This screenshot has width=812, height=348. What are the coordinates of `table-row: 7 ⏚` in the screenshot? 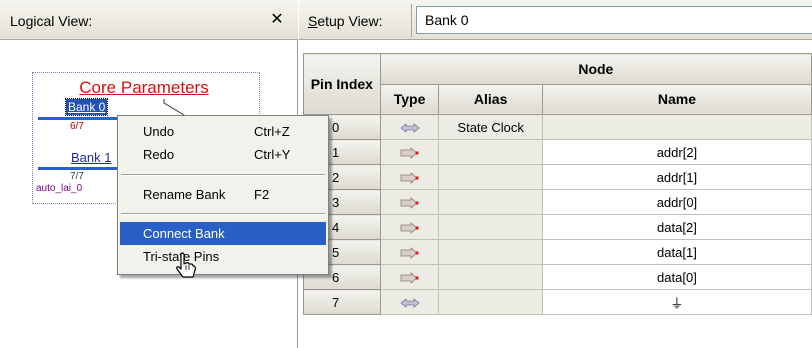 It's located at (557, 302).